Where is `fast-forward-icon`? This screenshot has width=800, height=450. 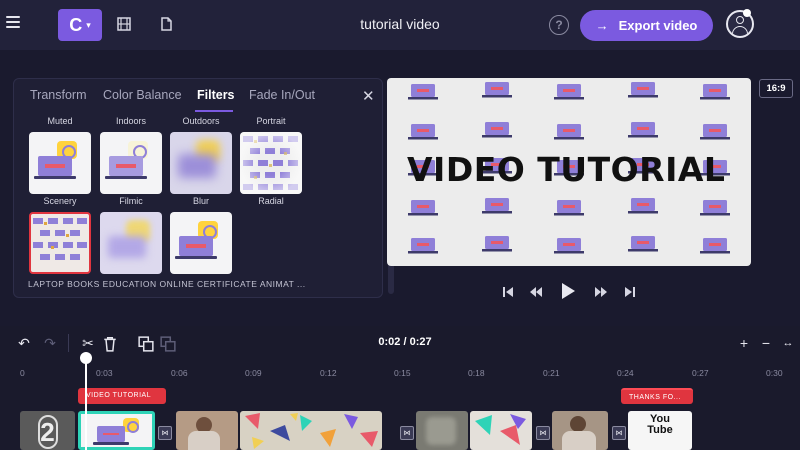
fast-forward-icon is located at coordinates (601, 292).